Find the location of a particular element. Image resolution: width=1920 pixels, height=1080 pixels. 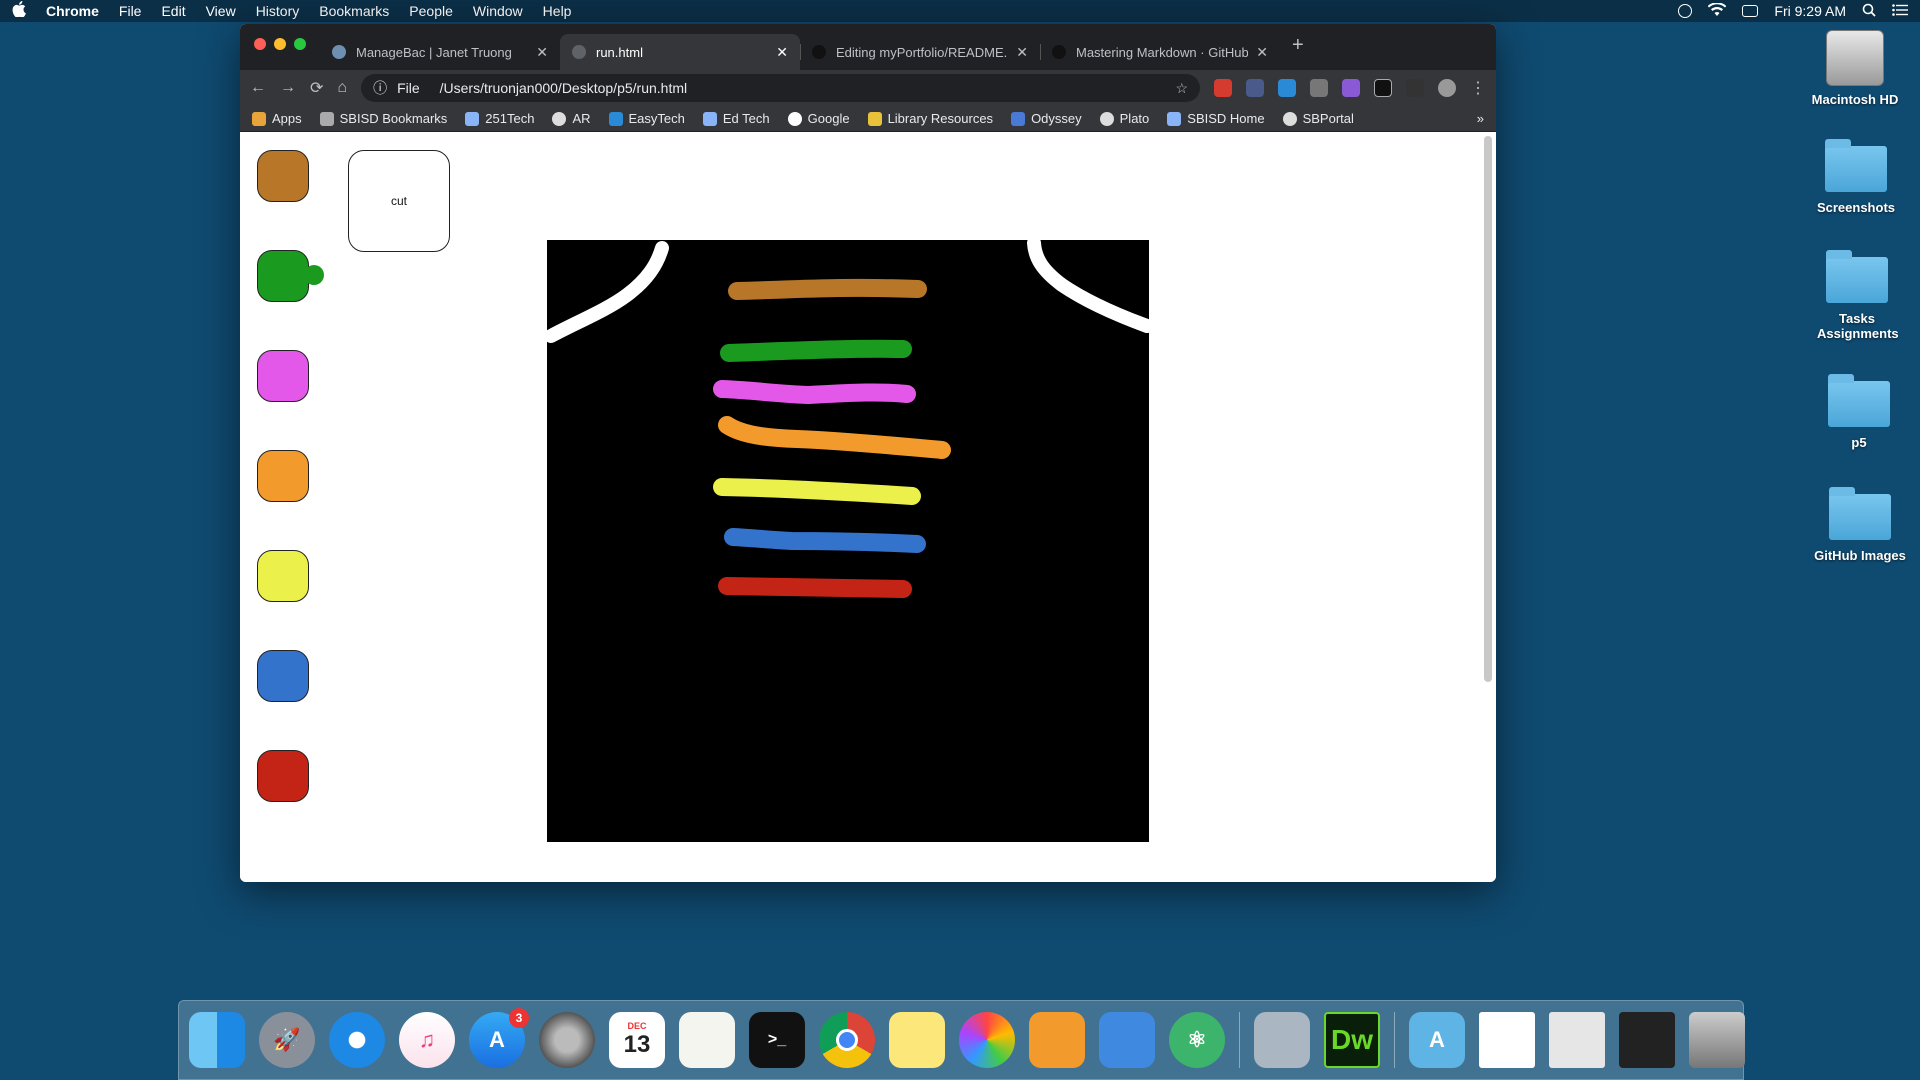

address-url: /Users/truonjan000/Desktop/p5/run.html is located at coordinates (563, 88).